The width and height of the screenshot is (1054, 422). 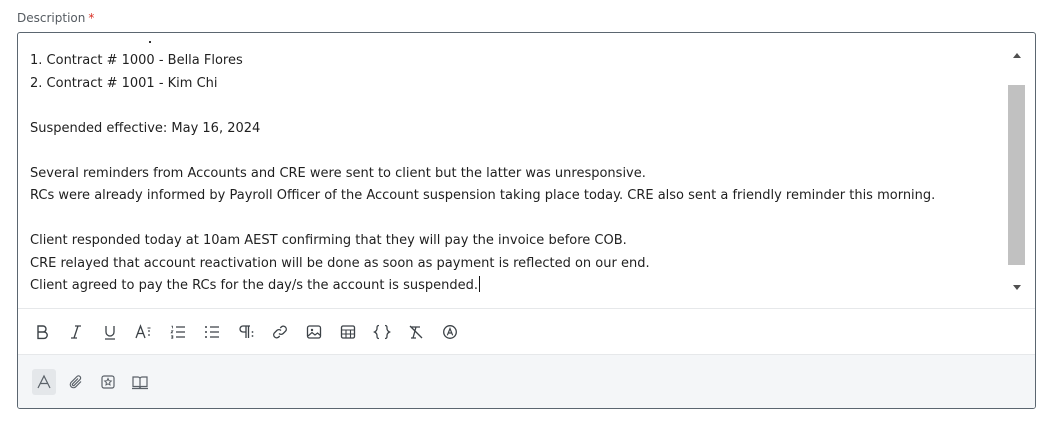 What do you see at coordinates (416, 332) in the screenshot?
I see `clear-format-icon` at bounding box center [416, 332].